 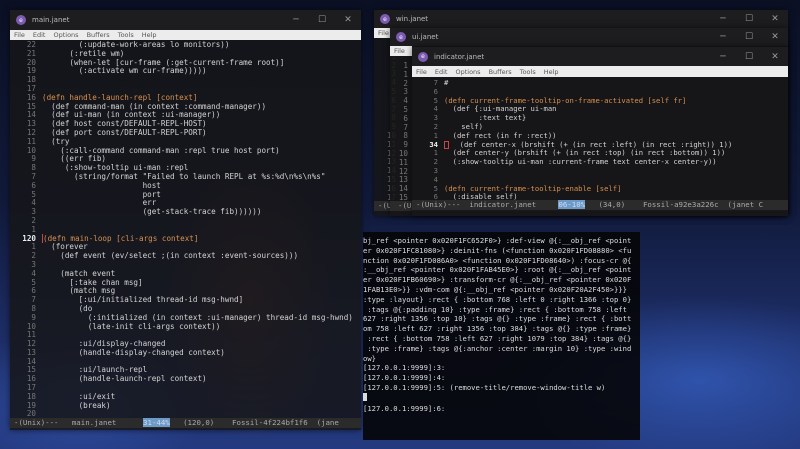 I want to click on title-bar: e ui.janet ─ ☐ ✕, so click(x=589, y=37).